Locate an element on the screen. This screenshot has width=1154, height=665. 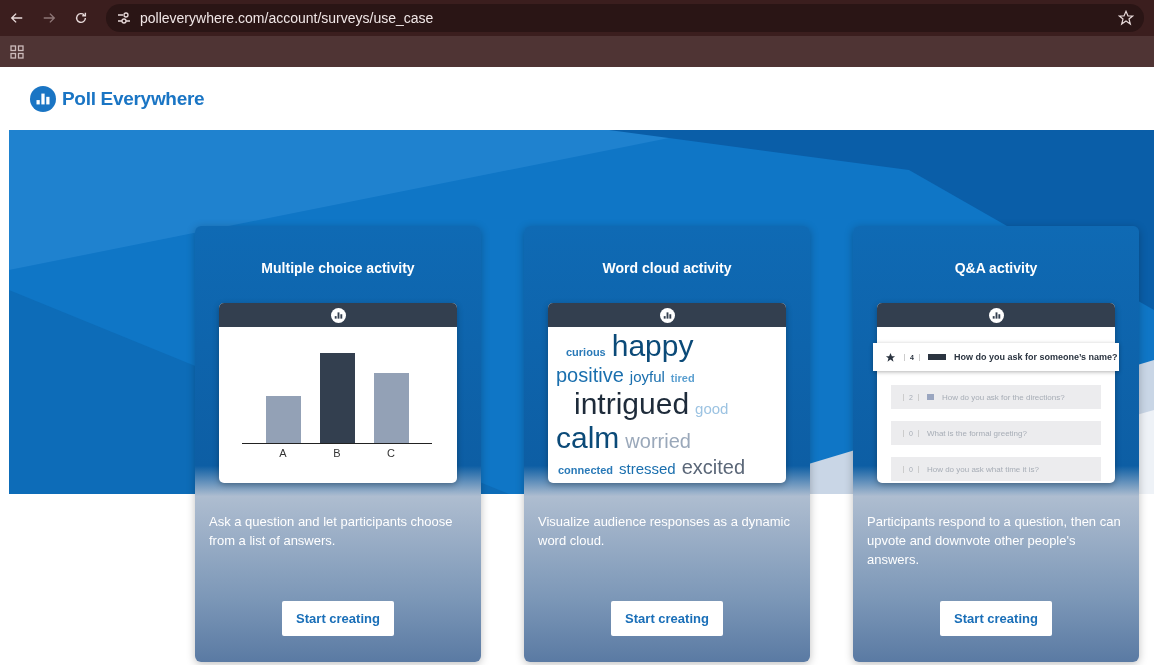
apps-icon is located at coordinates (17, 51).